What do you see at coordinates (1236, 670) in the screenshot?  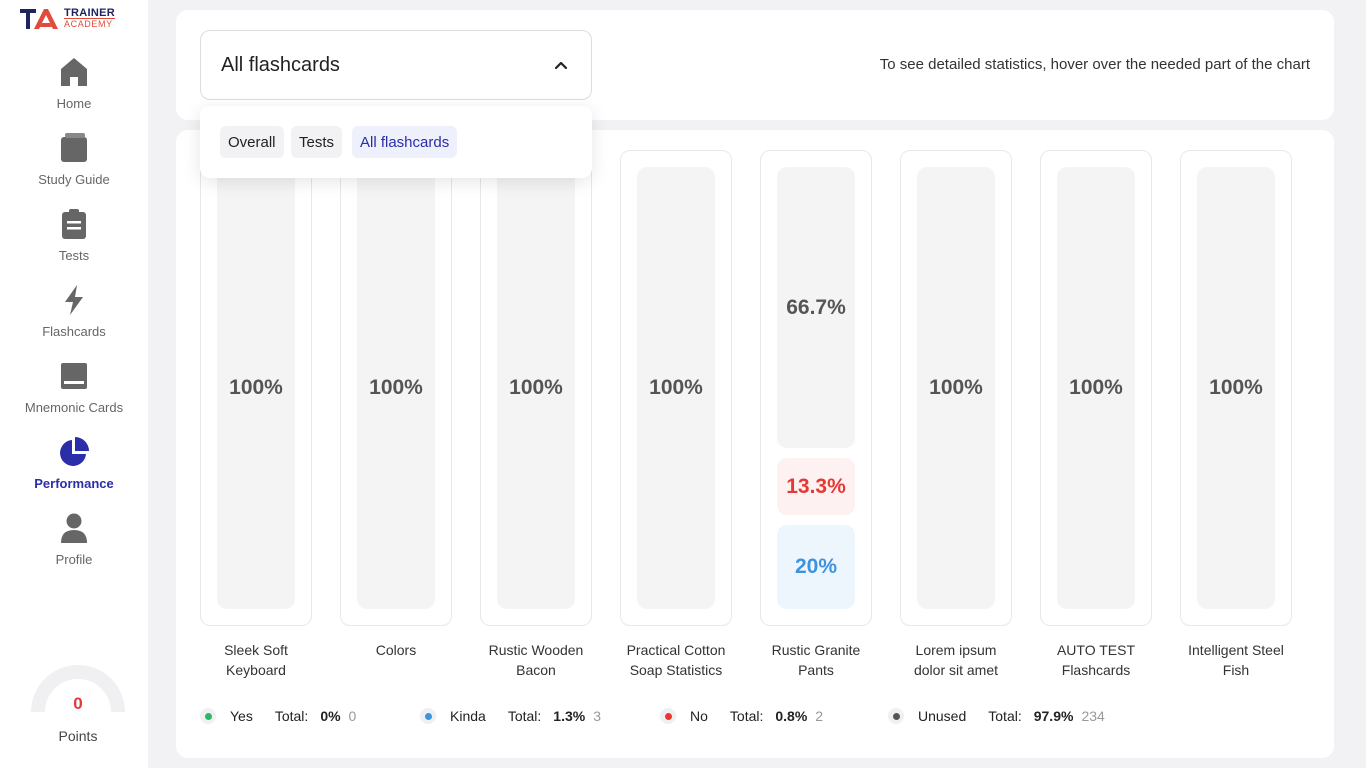 I see `category-label-line: Fish` at bounding box center [1236, 670].